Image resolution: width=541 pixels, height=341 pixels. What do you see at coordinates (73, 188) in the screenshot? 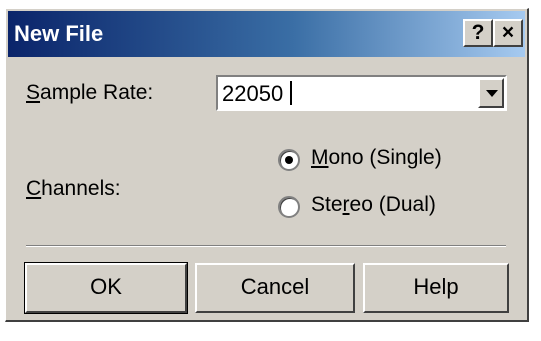
I see `channels-label: Channels:` at bounding box center [73, 188].